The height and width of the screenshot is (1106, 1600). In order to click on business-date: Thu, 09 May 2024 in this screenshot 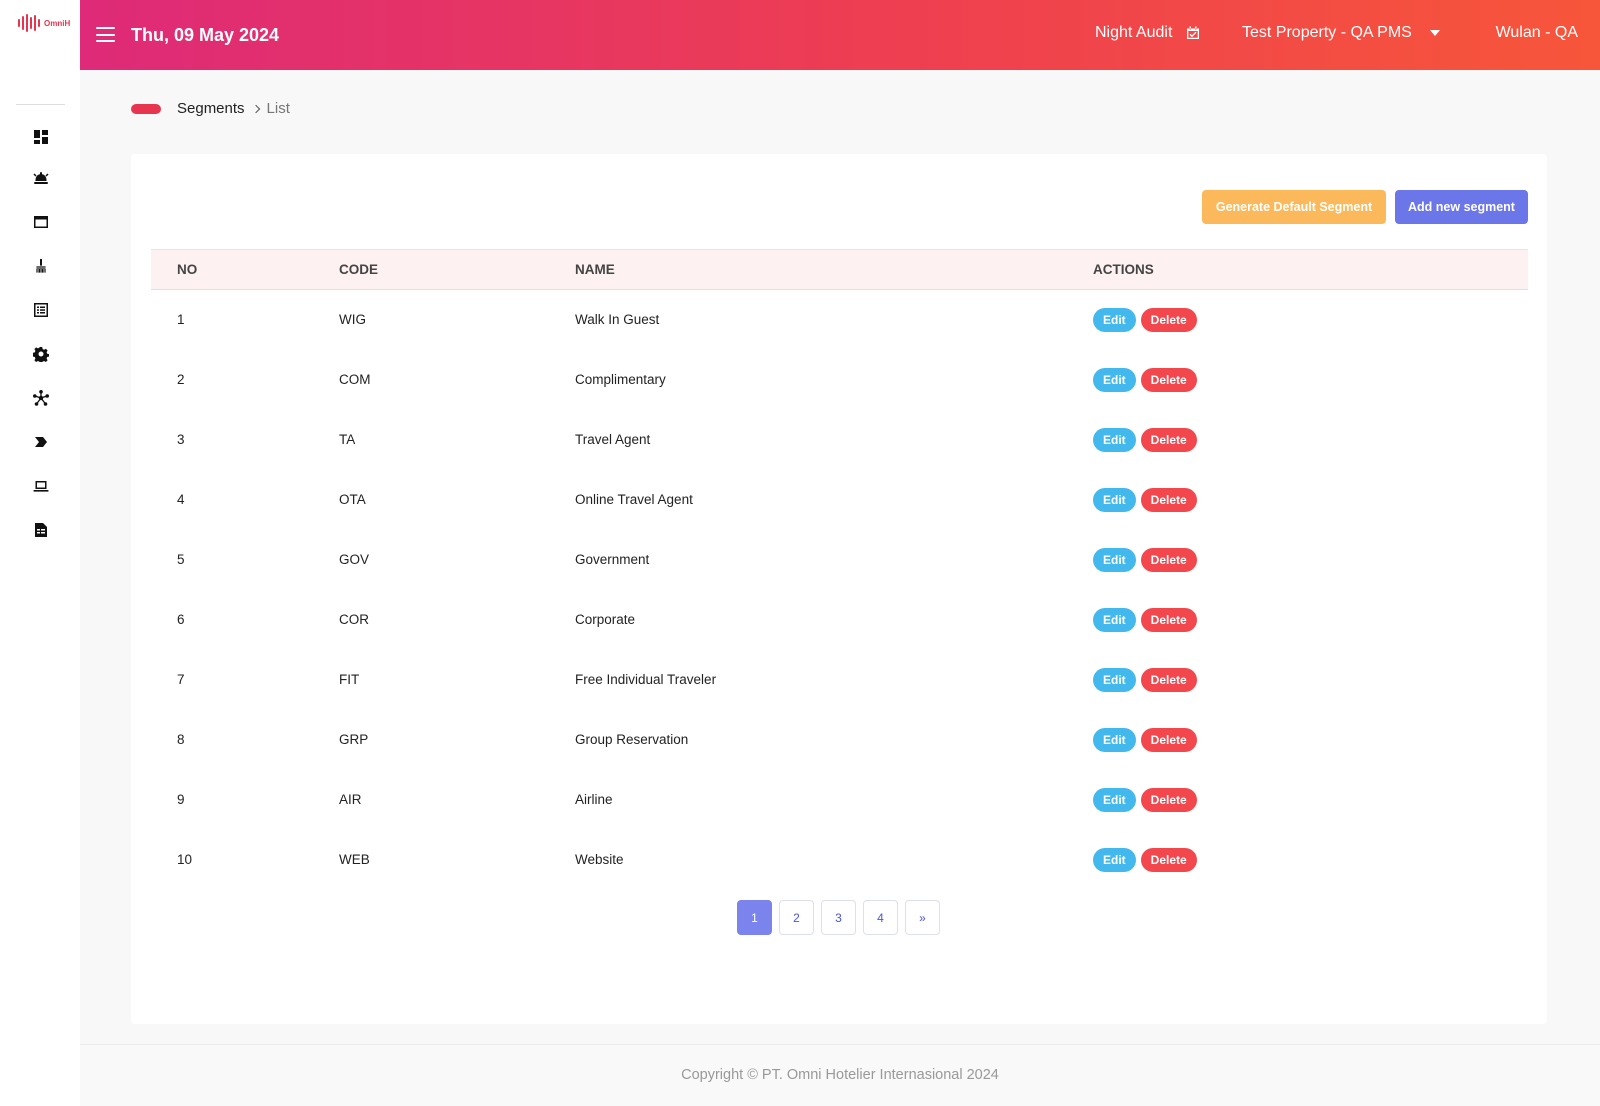, I will do `click(205, 35)`.